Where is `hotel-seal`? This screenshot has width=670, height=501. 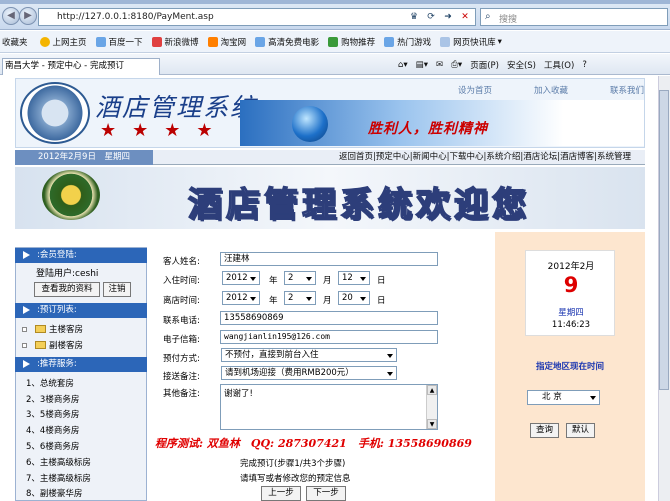
hotel-seal is located at coordinates (71, 195).